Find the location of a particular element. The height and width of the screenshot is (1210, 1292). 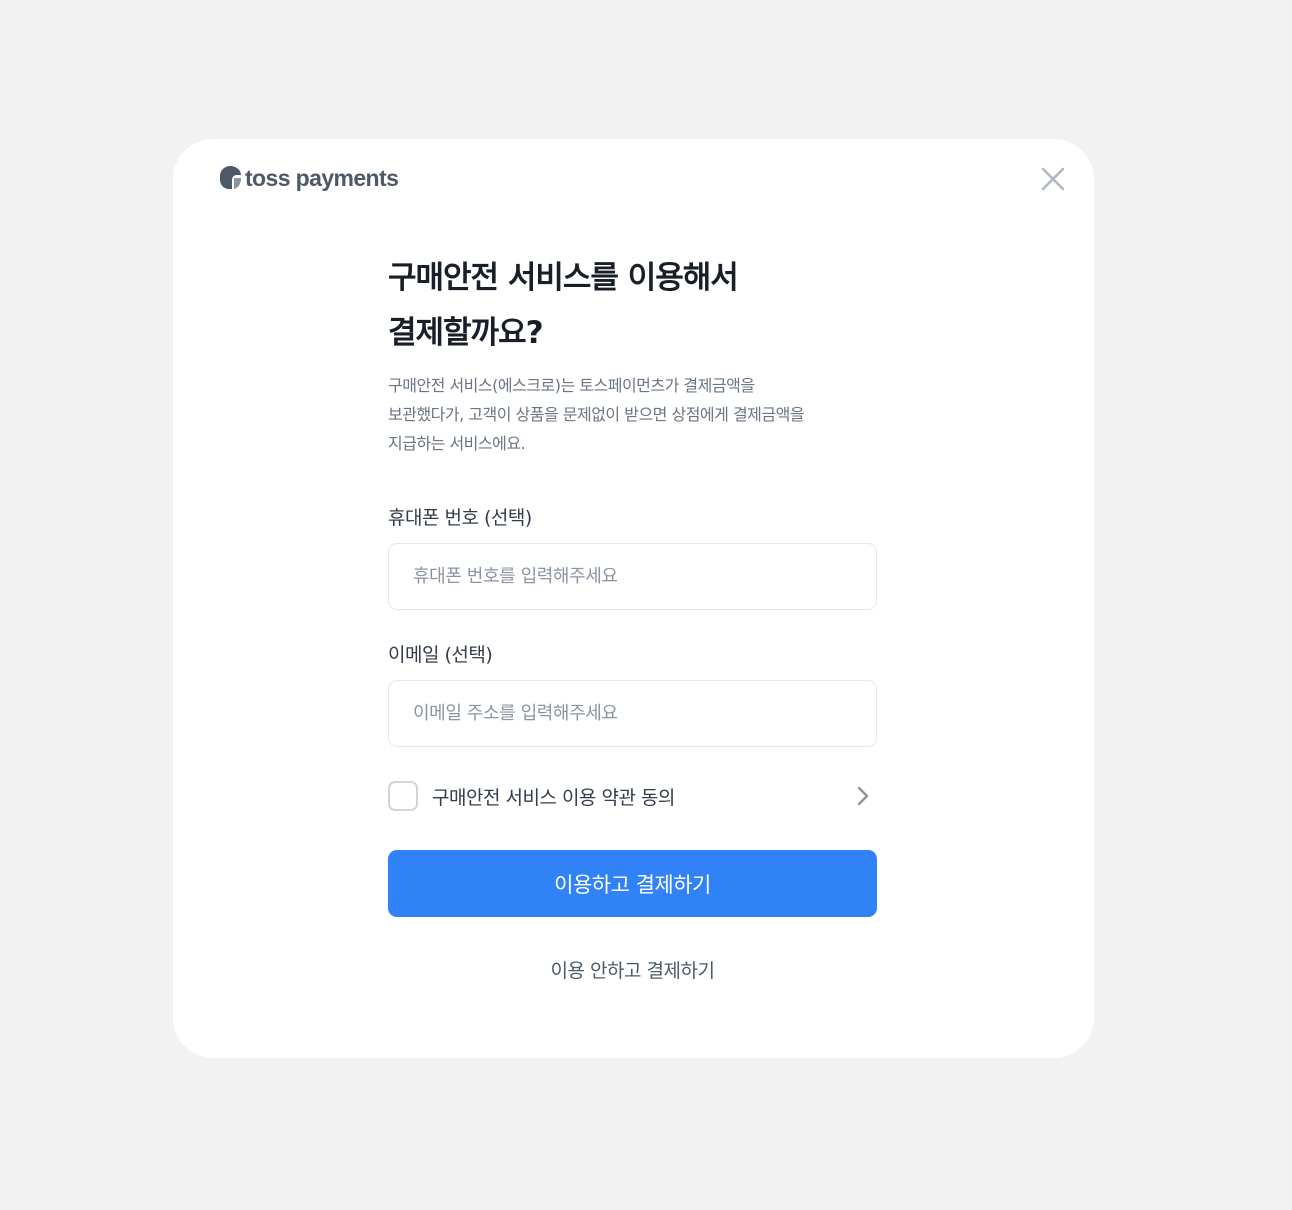

title-line: 결제할까요? is located at coordinates (466, 333).